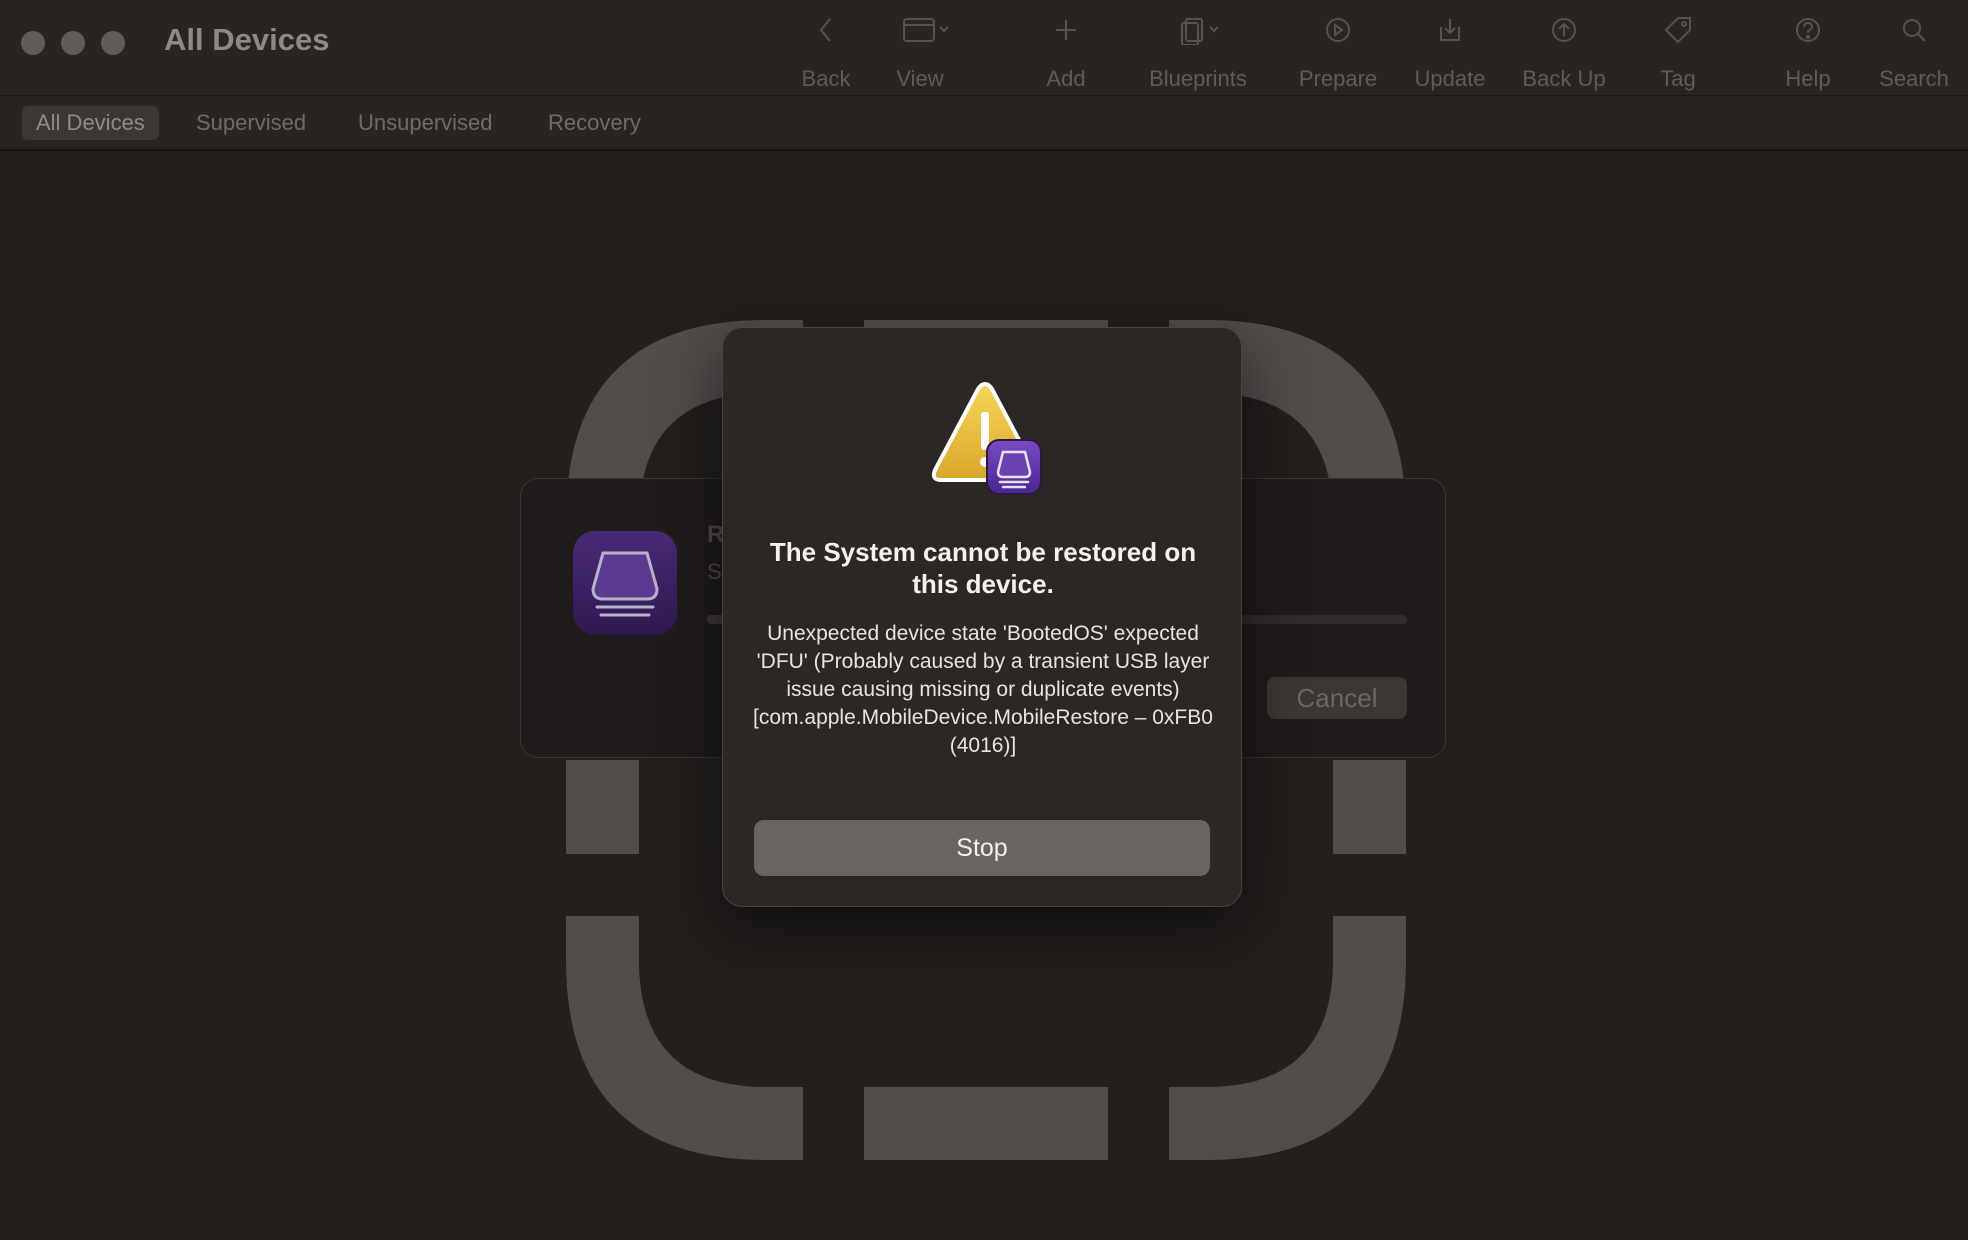 The width and height of the screenshot is (1968, 1240). I want to click on scope-supervised: Supervised, so click(251, 123).